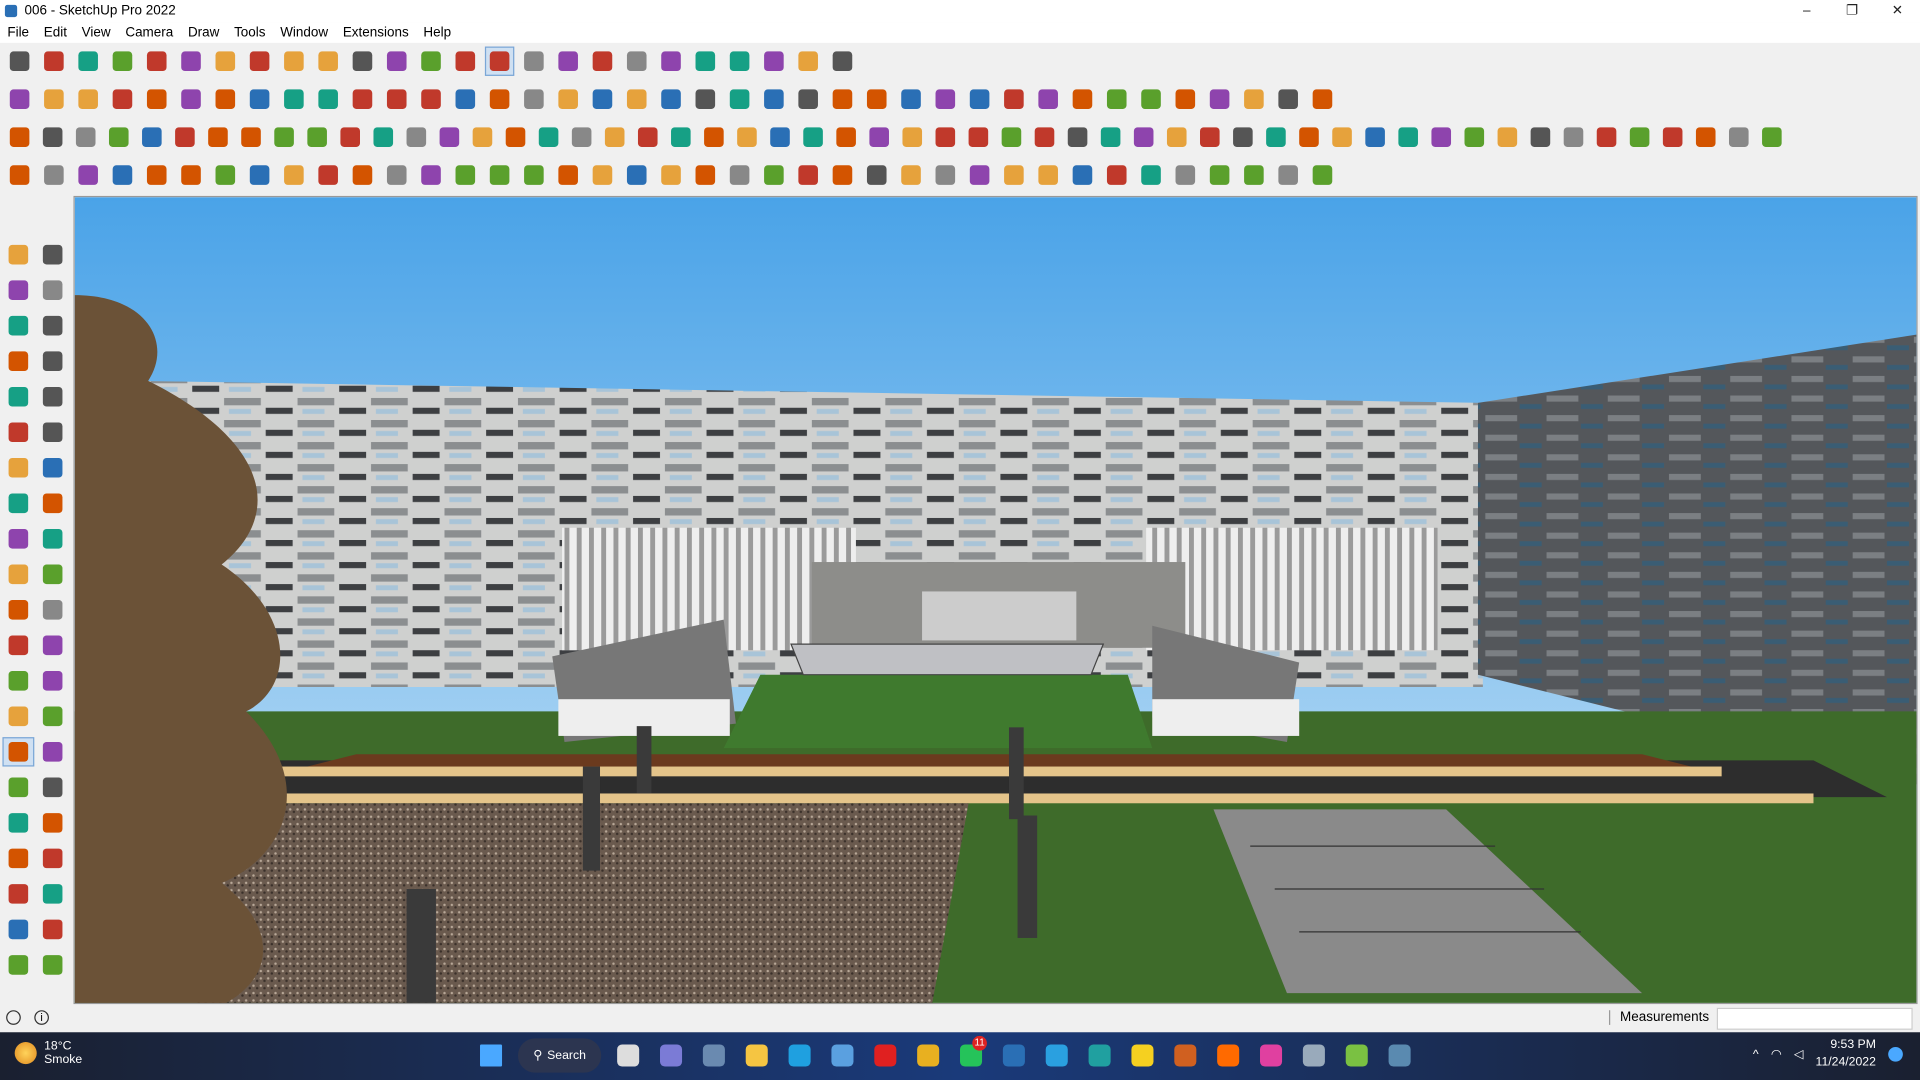 The image size is (1920, 1080). I want to click on solid-union-button, so click(567, 98).